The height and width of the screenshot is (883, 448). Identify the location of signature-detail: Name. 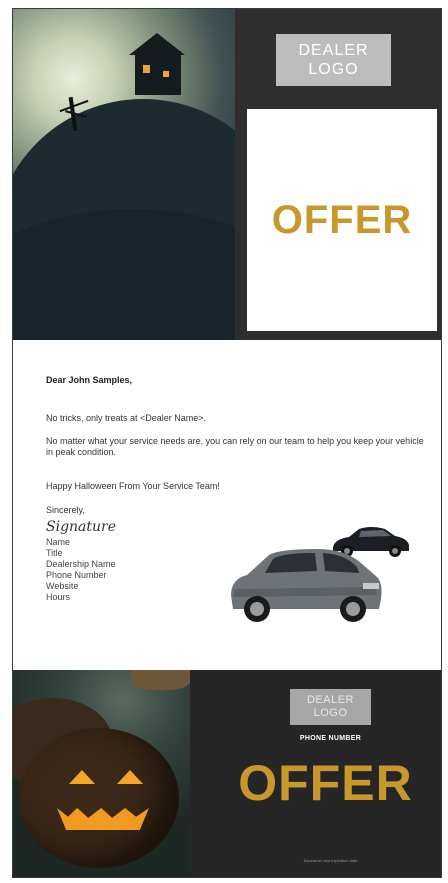
(58, 542).